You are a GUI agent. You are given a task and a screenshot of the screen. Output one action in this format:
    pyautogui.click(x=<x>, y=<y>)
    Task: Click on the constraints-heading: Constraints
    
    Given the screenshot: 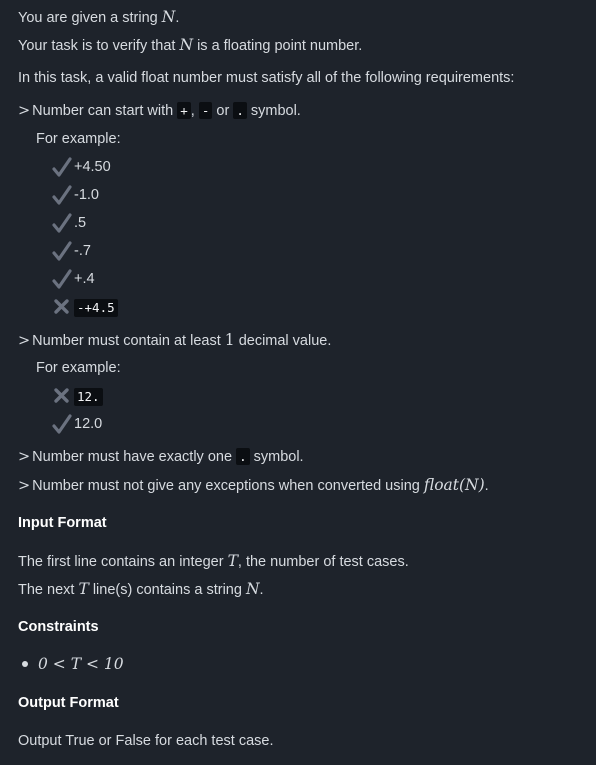 What is the action you would take?
    pyautogui.click(x=58, y=627)
    